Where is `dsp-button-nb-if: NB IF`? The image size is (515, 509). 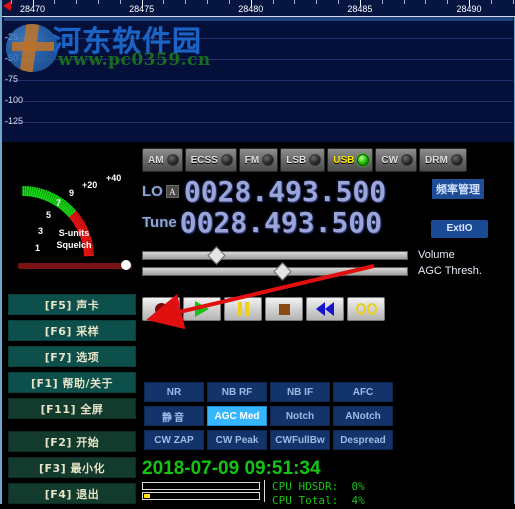 dsp-button-nb-if: NB IF is located at coordinates (300, 392).